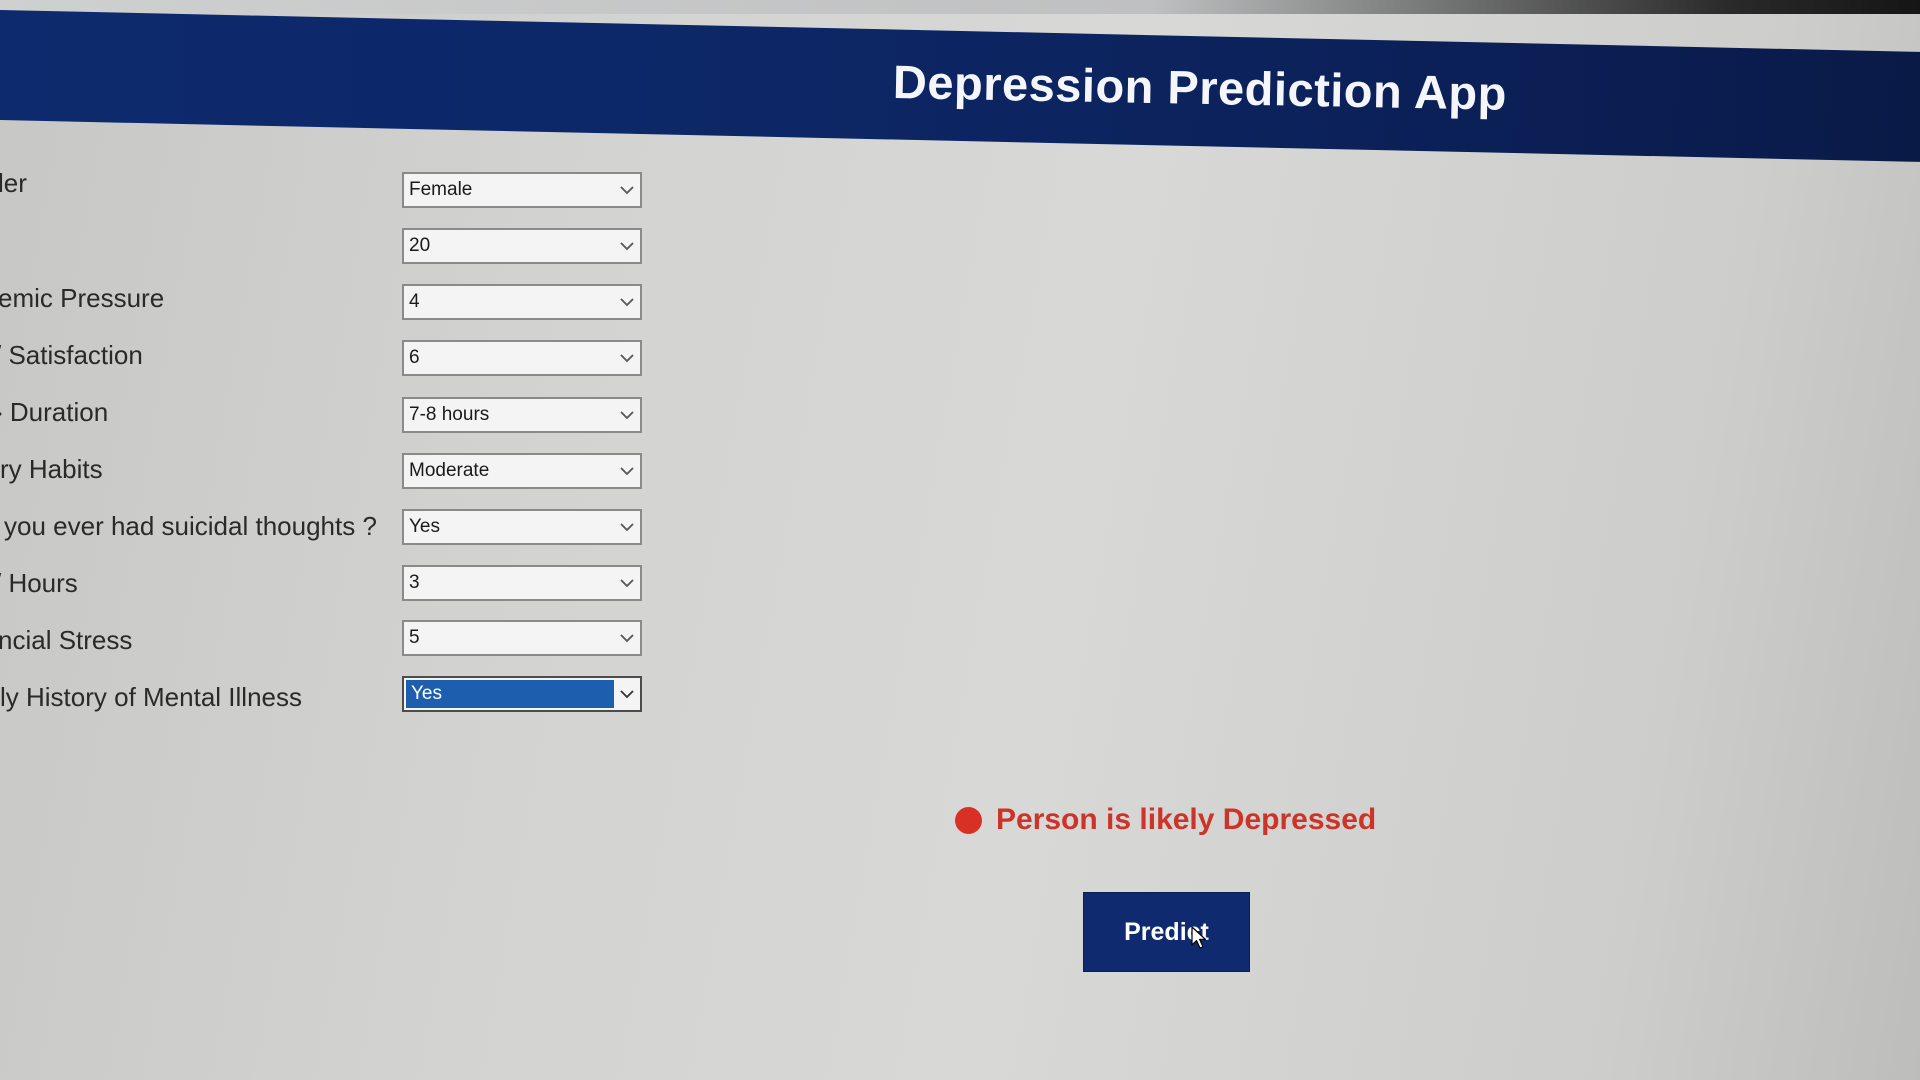 The height and width of the screenshot is (1080, 1920). Describe the element at coordinates (522, 583) in the screenshot. I see `study-hours-select: 3` at that location.